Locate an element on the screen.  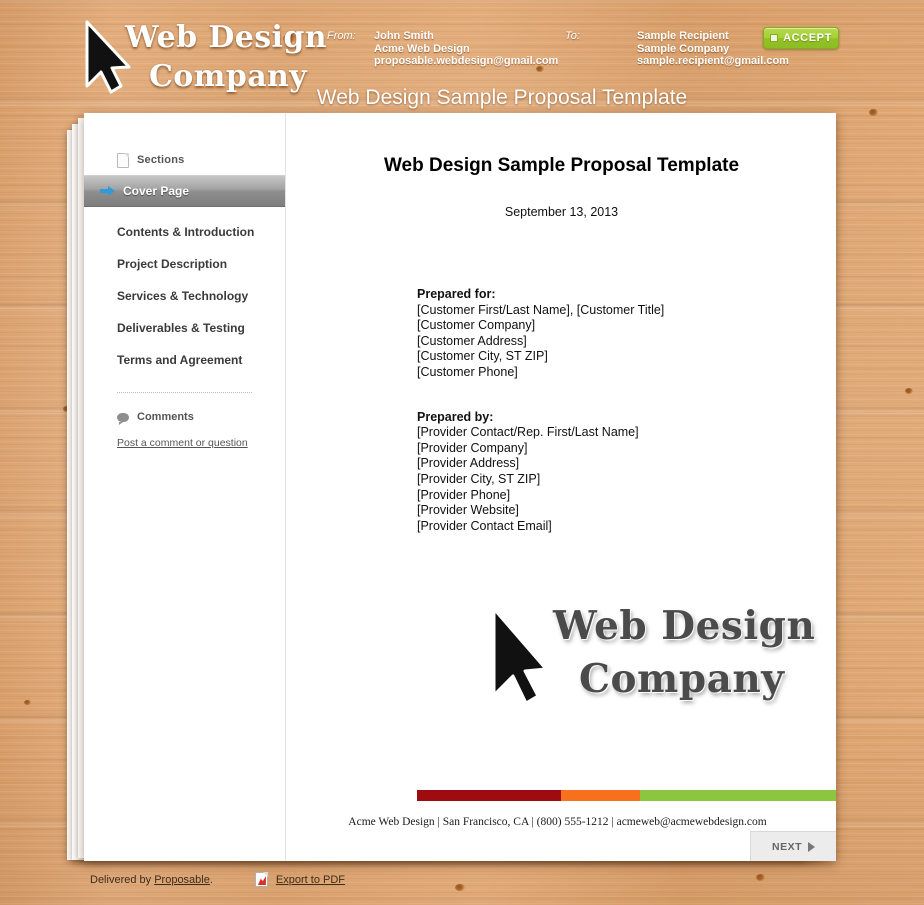
export-to-pdf-link: Export to PDF is located at coordinates (310, 880).